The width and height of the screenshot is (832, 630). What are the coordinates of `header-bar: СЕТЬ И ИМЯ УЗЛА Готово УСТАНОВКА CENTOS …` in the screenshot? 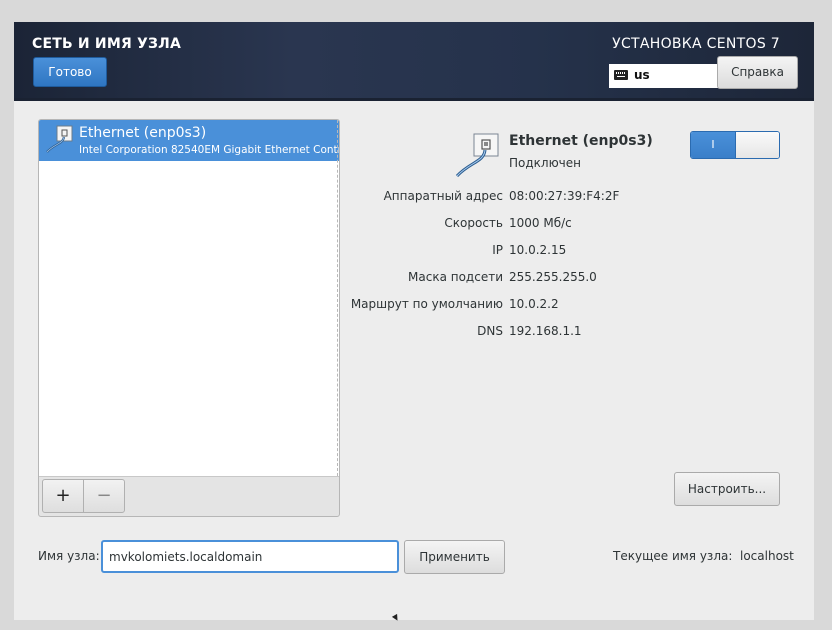 It's located at (414, 61).